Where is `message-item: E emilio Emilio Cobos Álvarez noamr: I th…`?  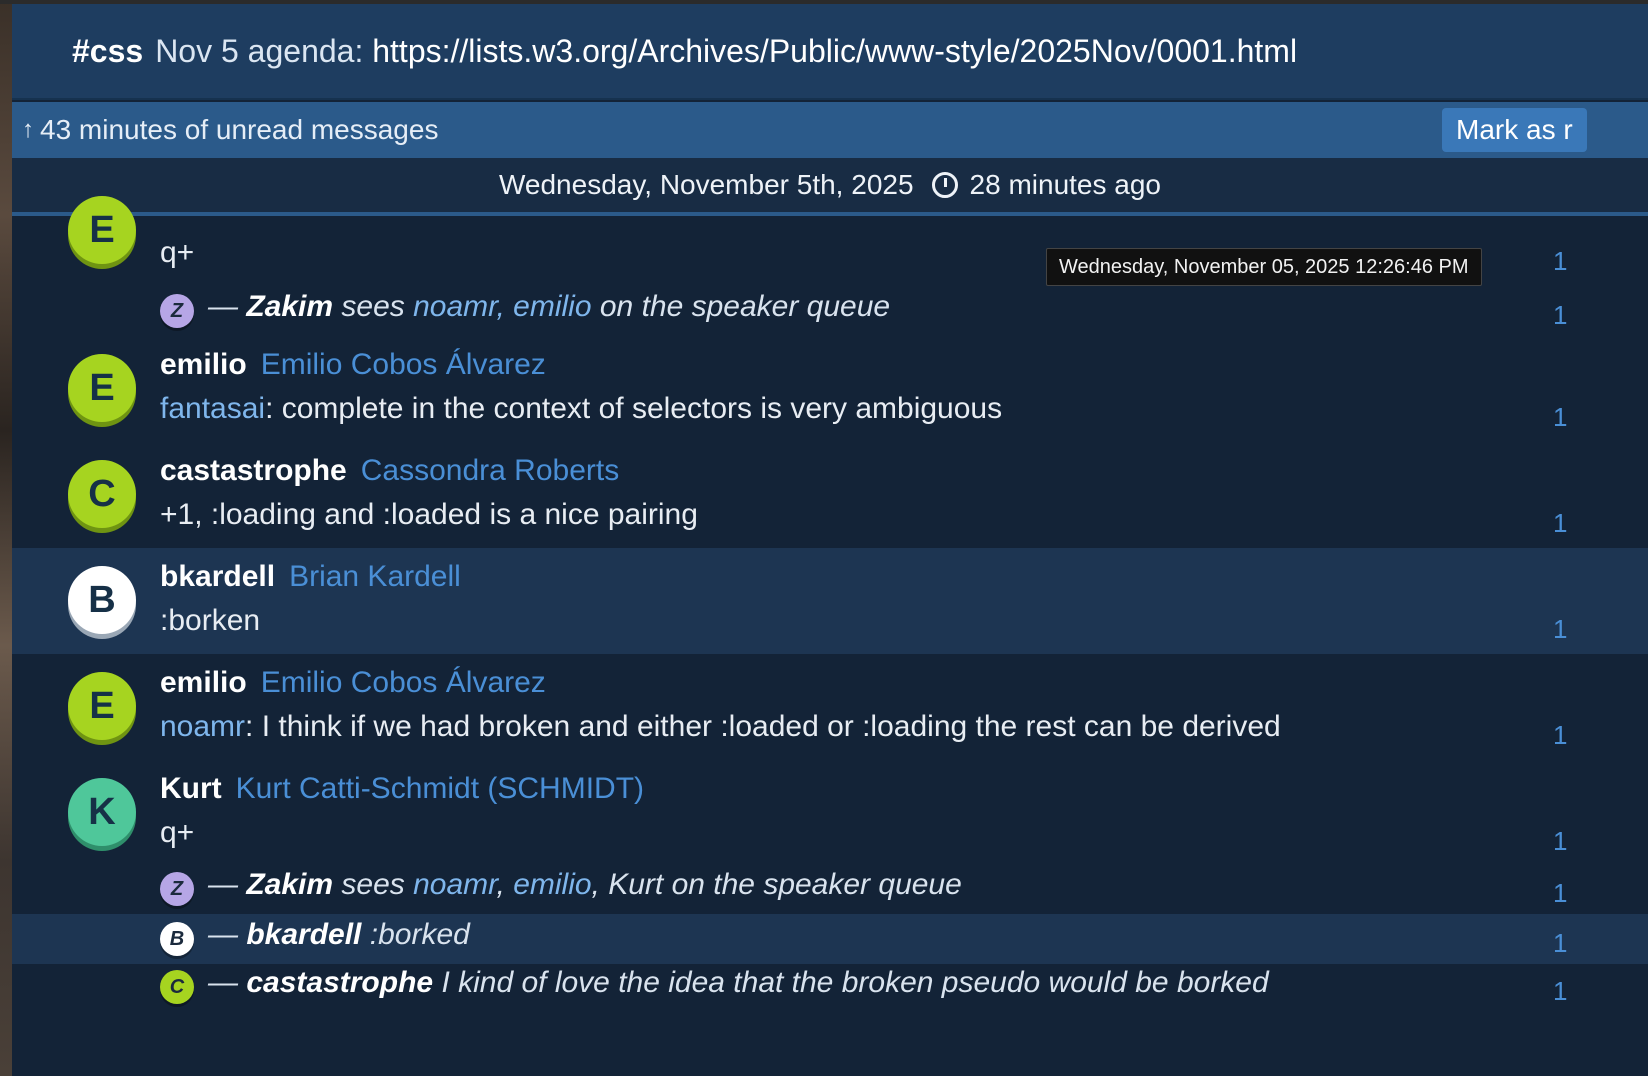
message-item: E emilio Emilio Cobos Álvarez noamr: I th… is located at coordinates (830, 707).